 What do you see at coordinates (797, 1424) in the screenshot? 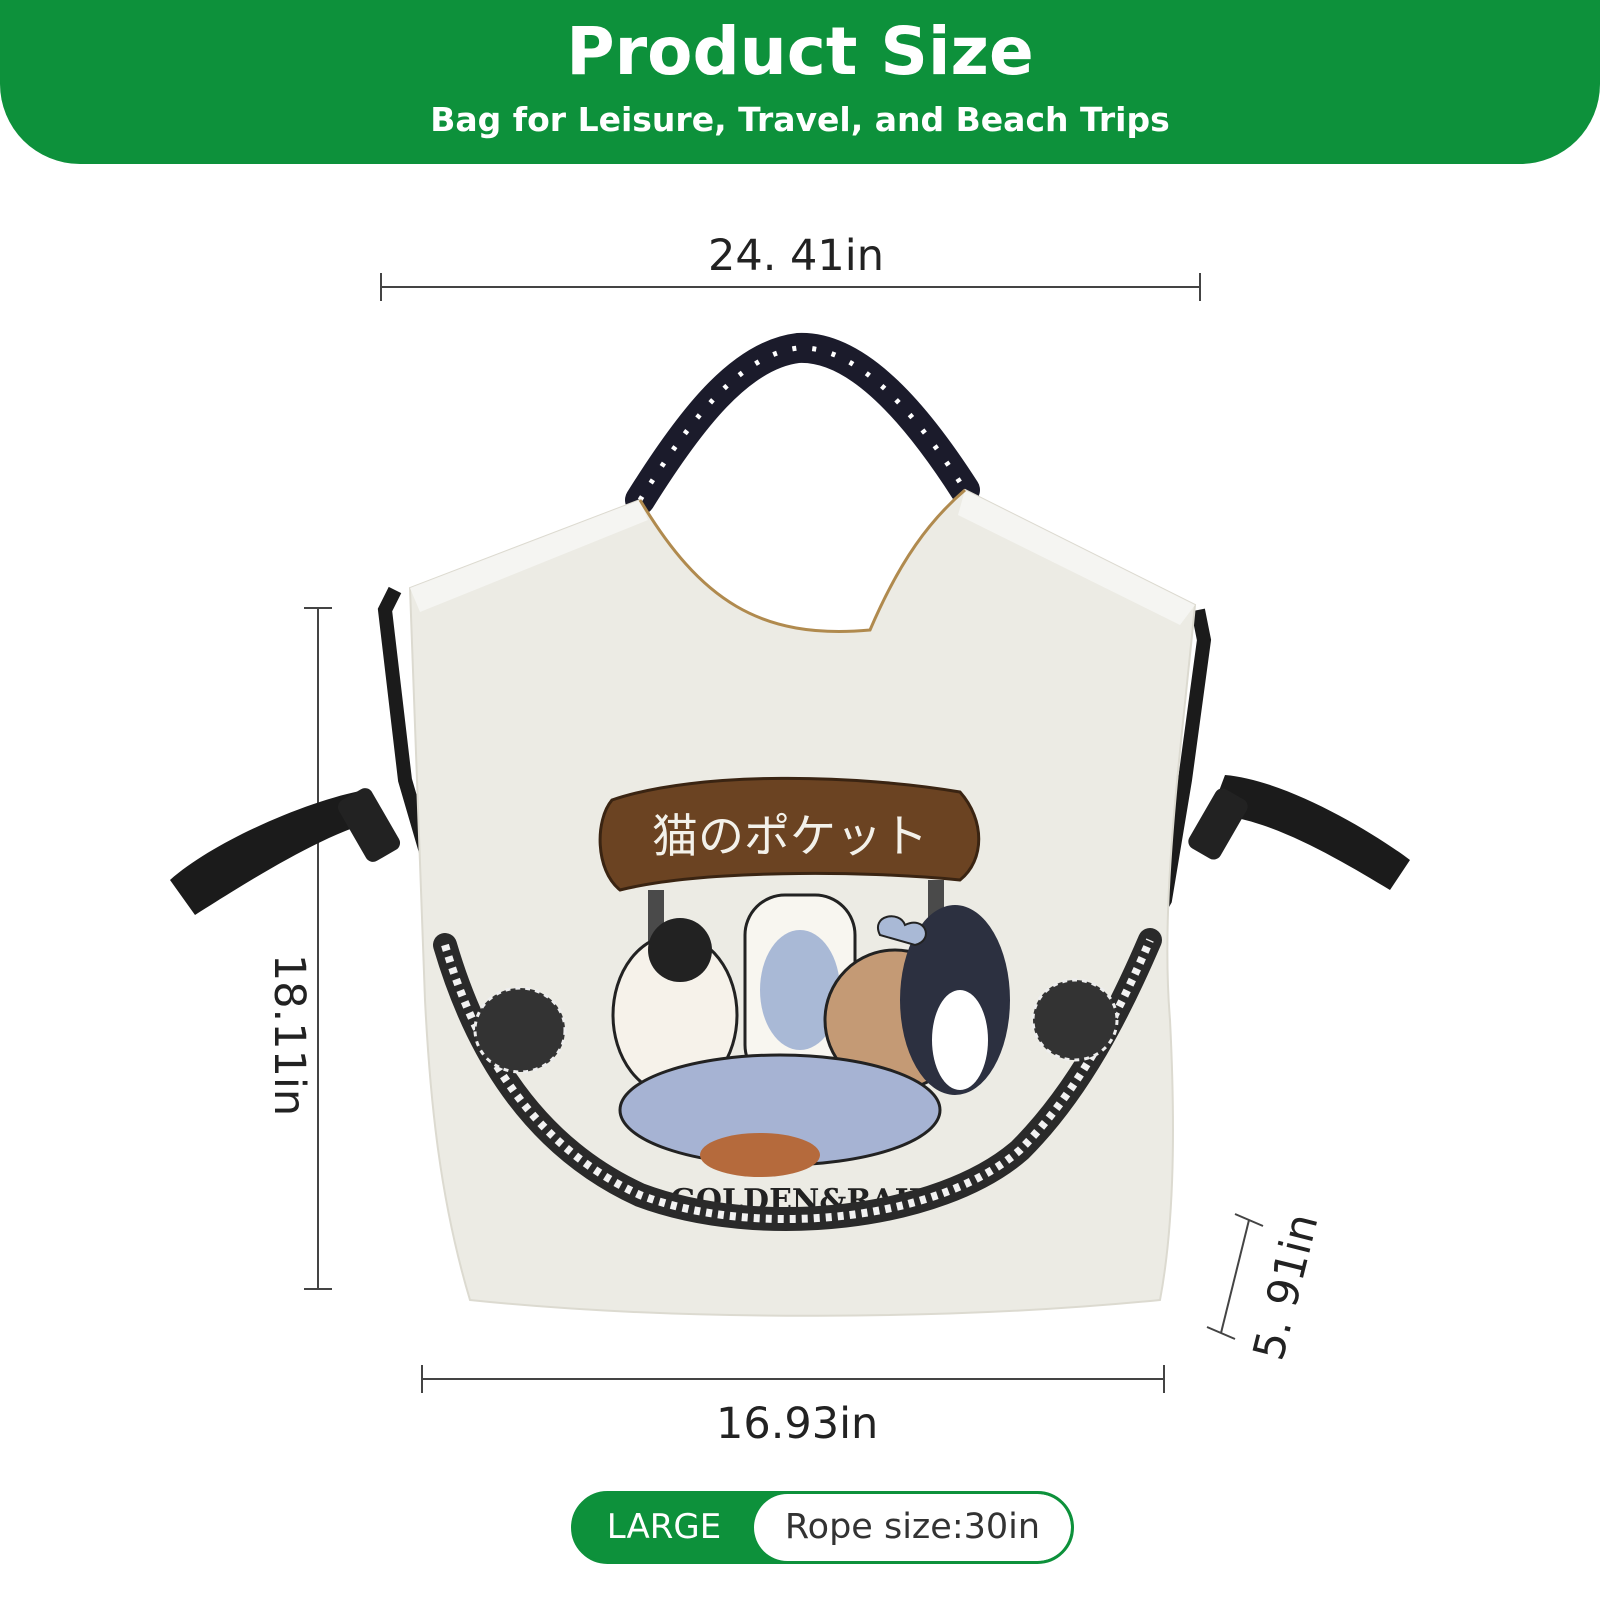
I see `dimension-bottom-width-label: 16.93in` at bounding box center [797, 1424].